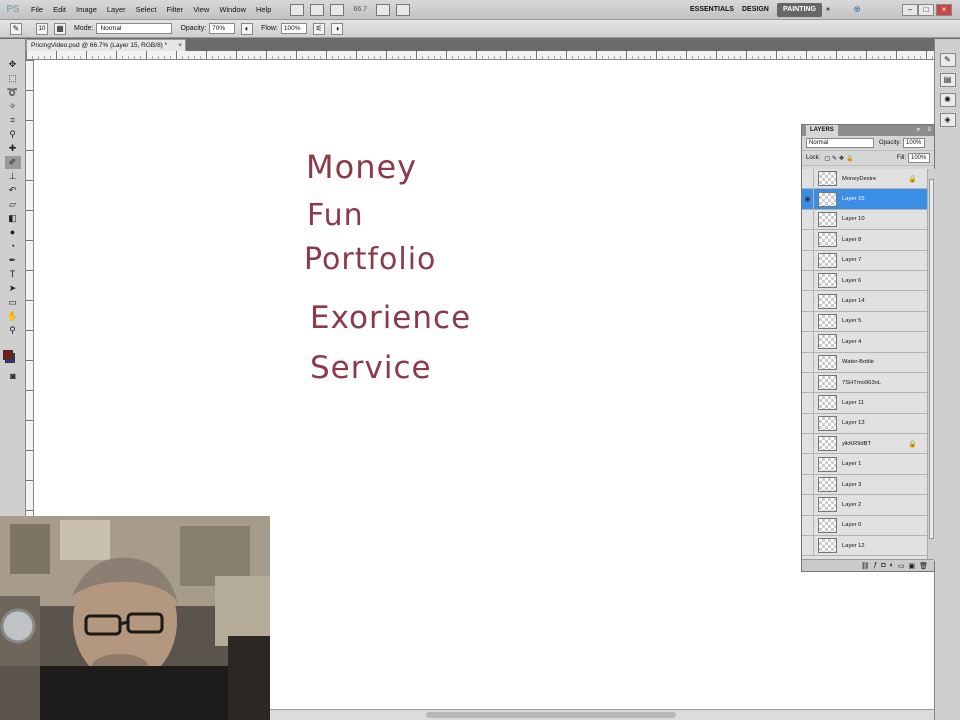  What do you see at coordinates (851, 240) in the screenshot?
I see `layer-name: Layer 8` at bounding box center [851, 240].